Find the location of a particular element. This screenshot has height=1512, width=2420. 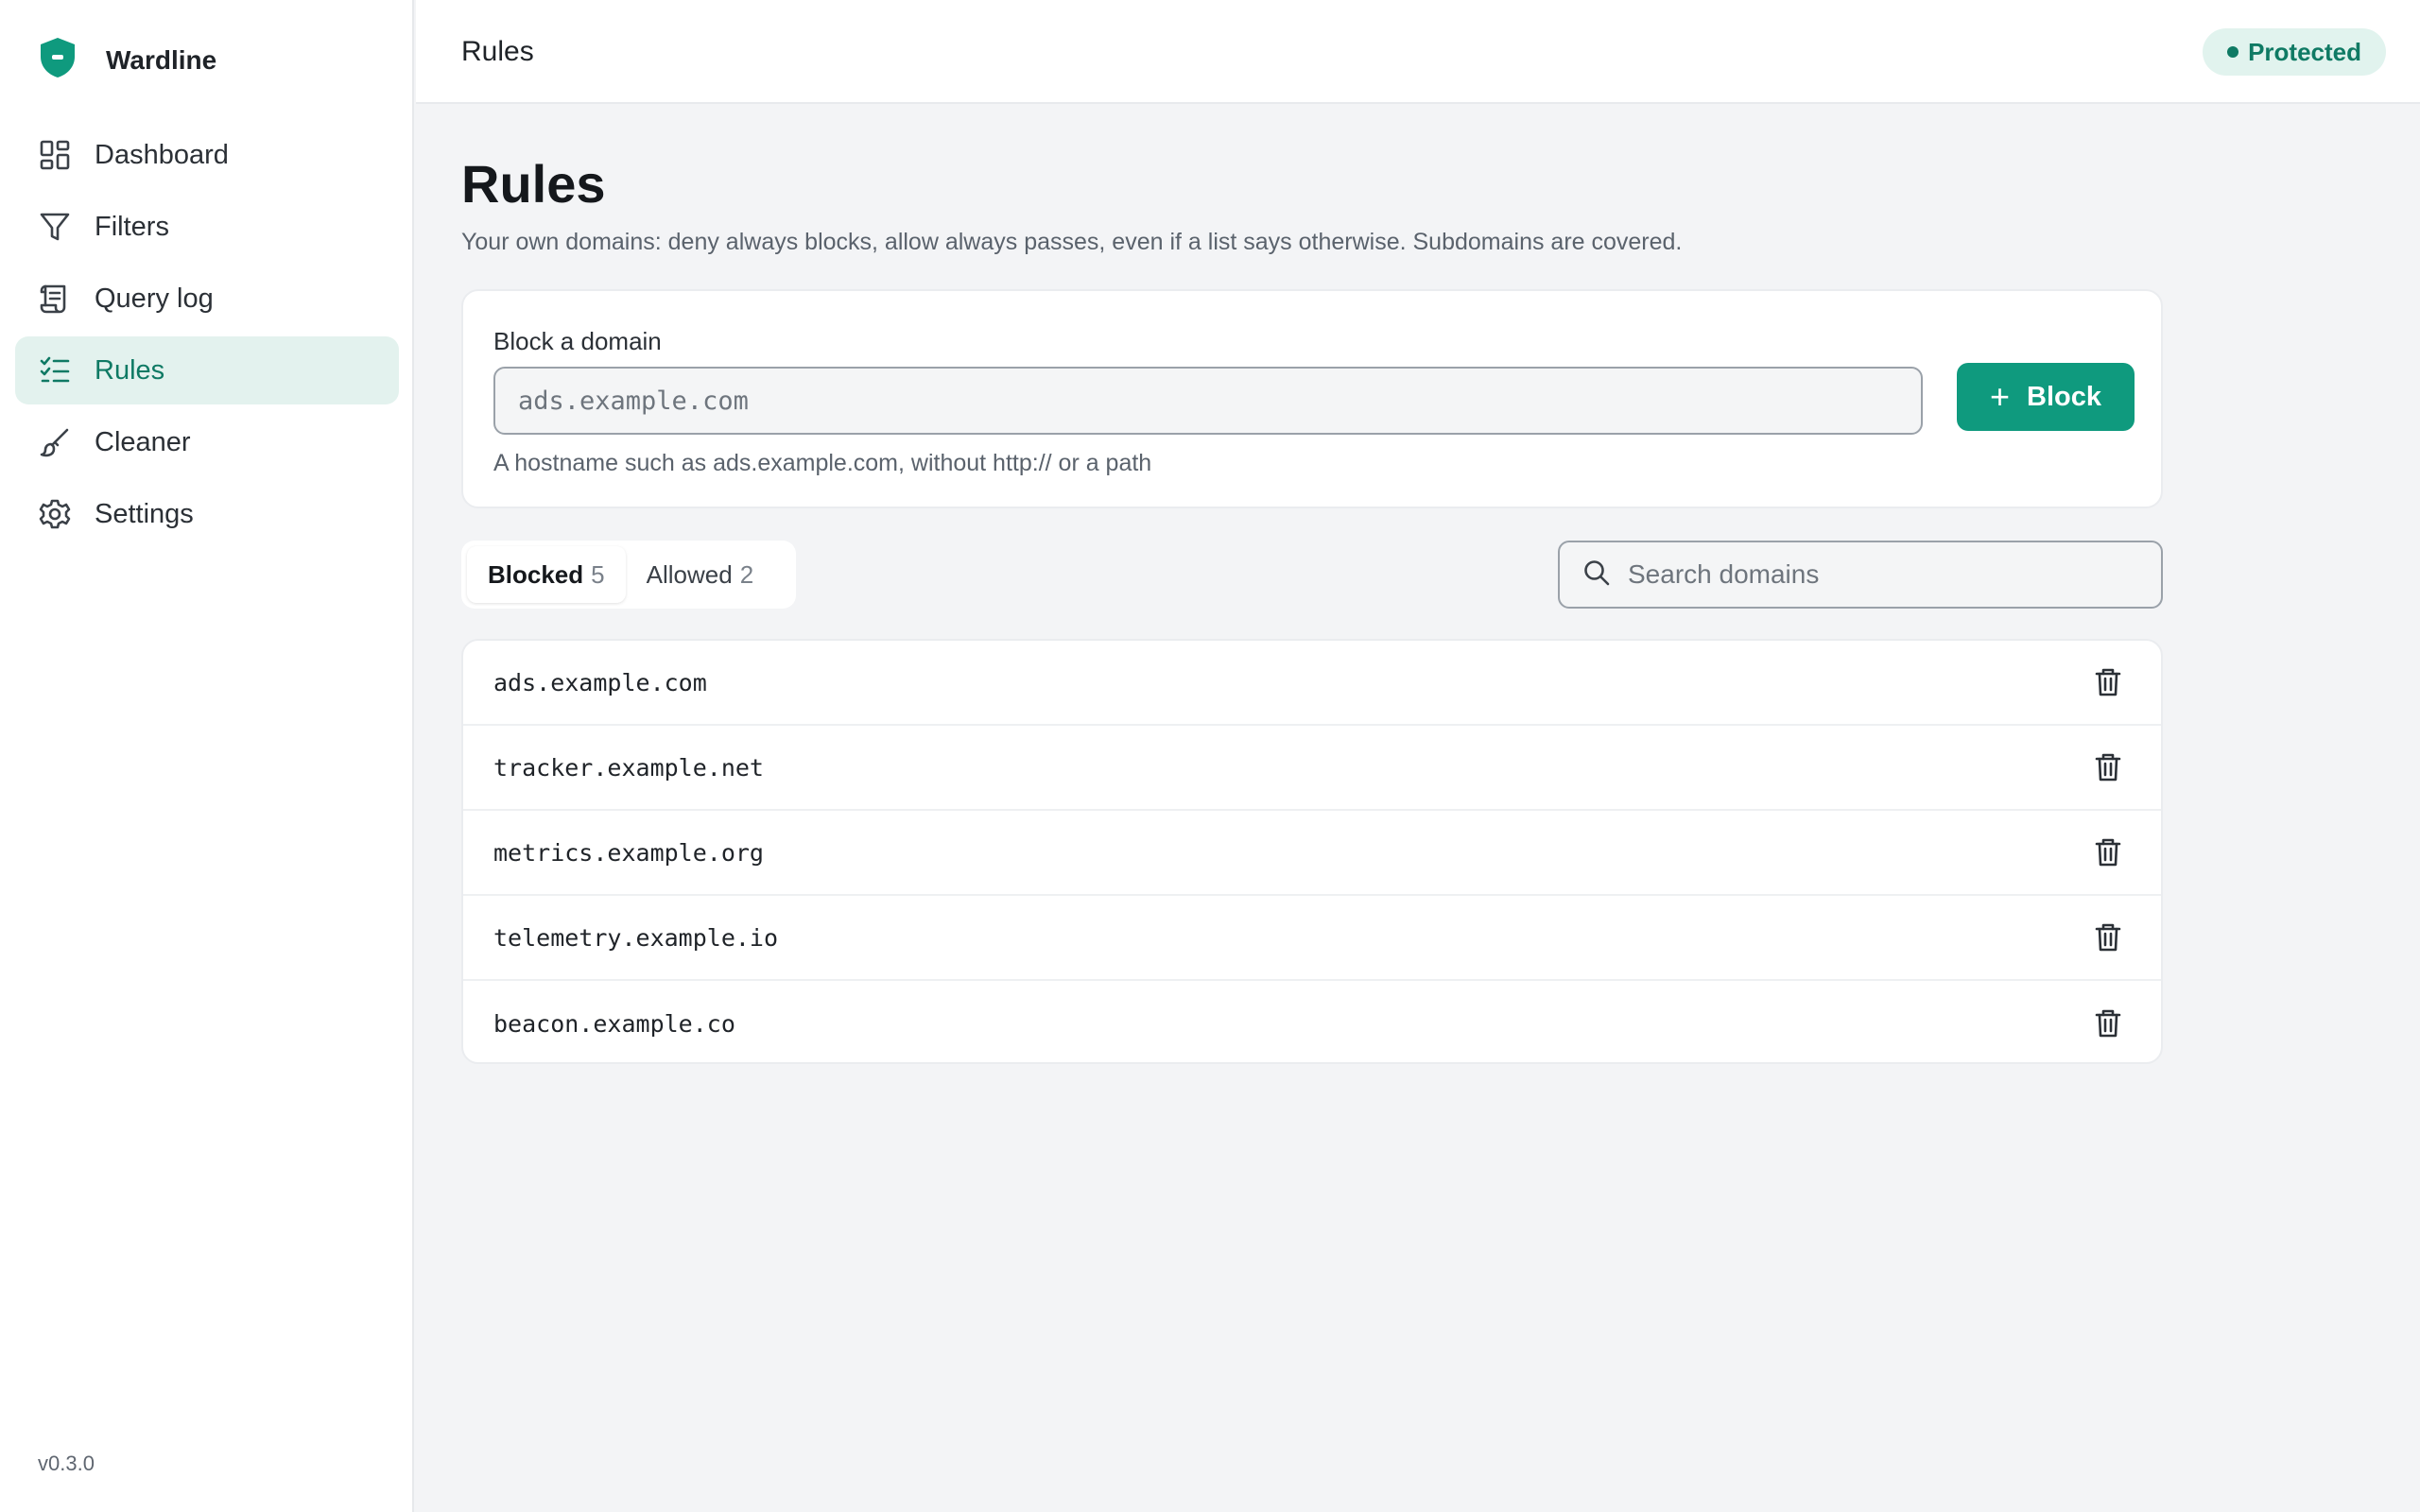

sidebar-item-query-log: Query log is located at coordinates (207, 299).